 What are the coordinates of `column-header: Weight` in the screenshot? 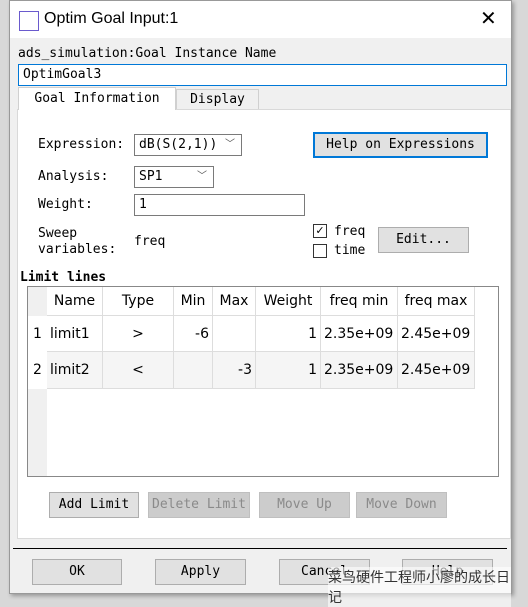 It's located at (288, 301).